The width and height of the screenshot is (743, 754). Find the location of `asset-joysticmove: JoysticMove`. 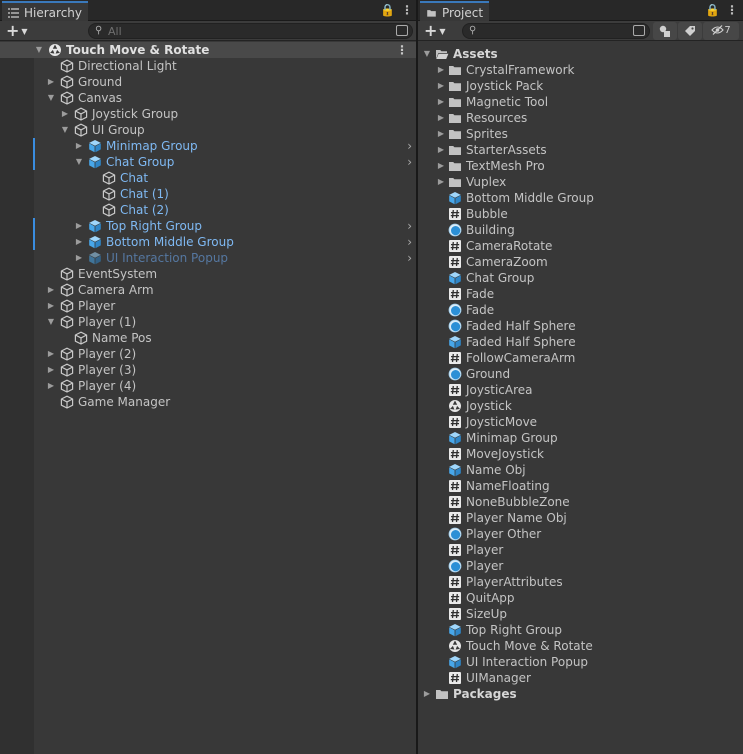

asset-joysticmove: JoysticMove is located at coordinates (580, 422).